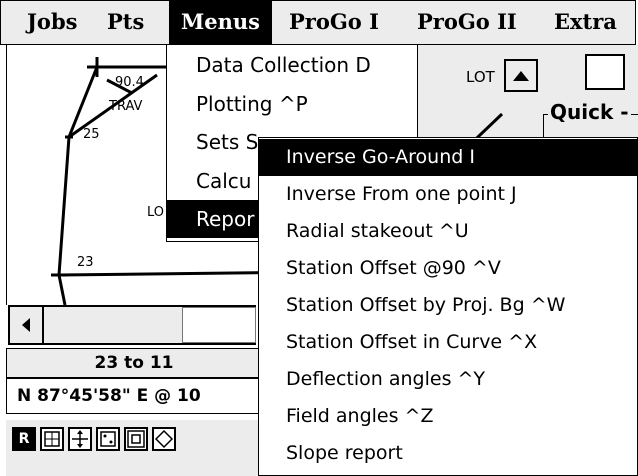  Describe the element at coordinates (605, 72) in the screenshot. I see `status-box` at that location.